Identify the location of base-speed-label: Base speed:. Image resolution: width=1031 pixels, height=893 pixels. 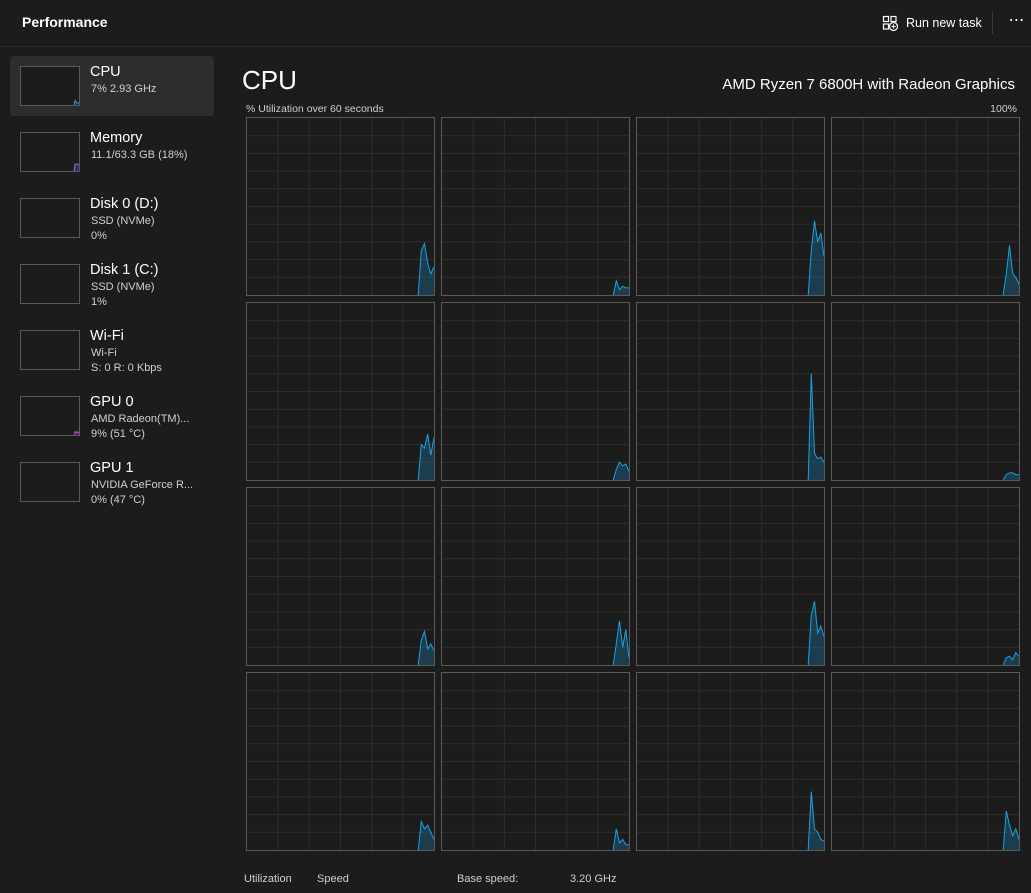
(488, 879).